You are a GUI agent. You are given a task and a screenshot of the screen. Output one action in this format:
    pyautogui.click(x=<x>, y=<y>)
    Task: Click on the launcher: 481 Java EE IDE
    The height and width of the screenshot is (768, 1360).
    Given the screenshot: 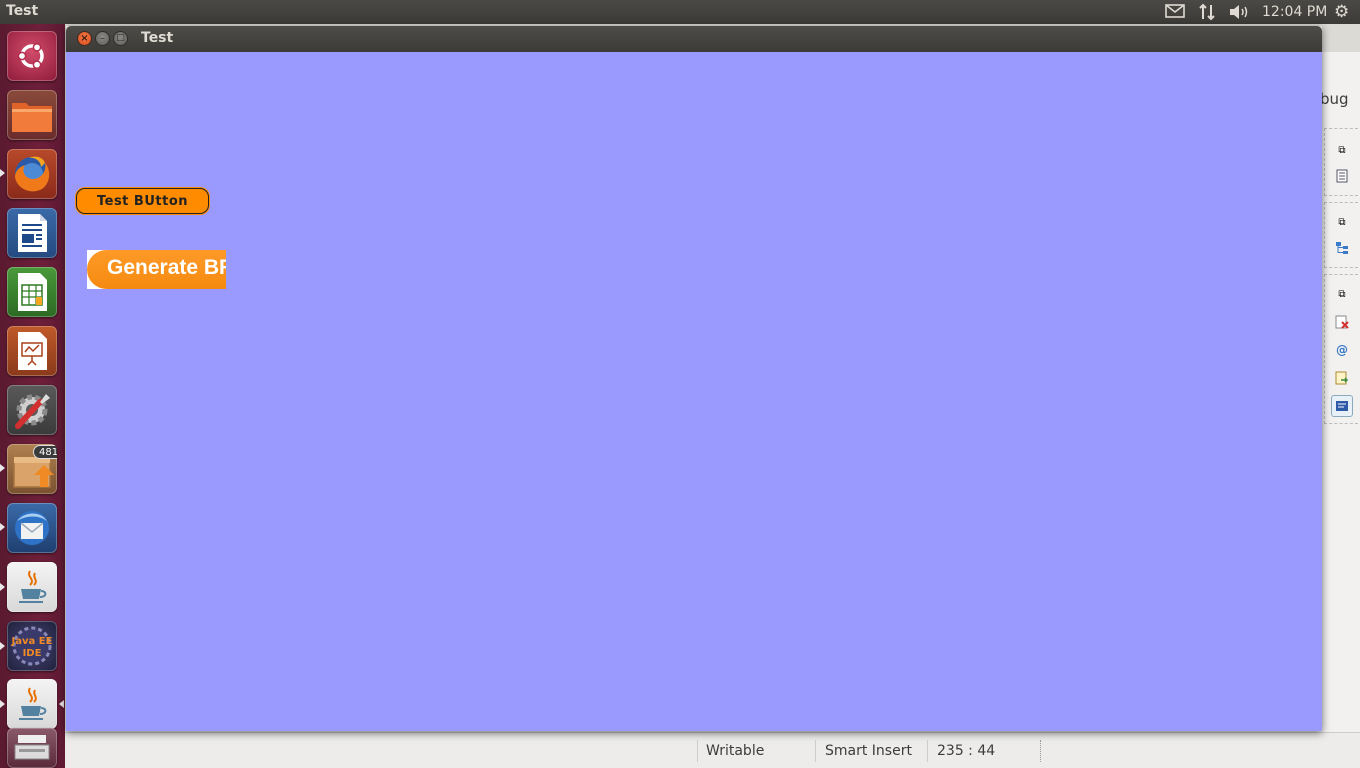 What is the action you would take?
    pyautogui.click(x=32, y=396)
    